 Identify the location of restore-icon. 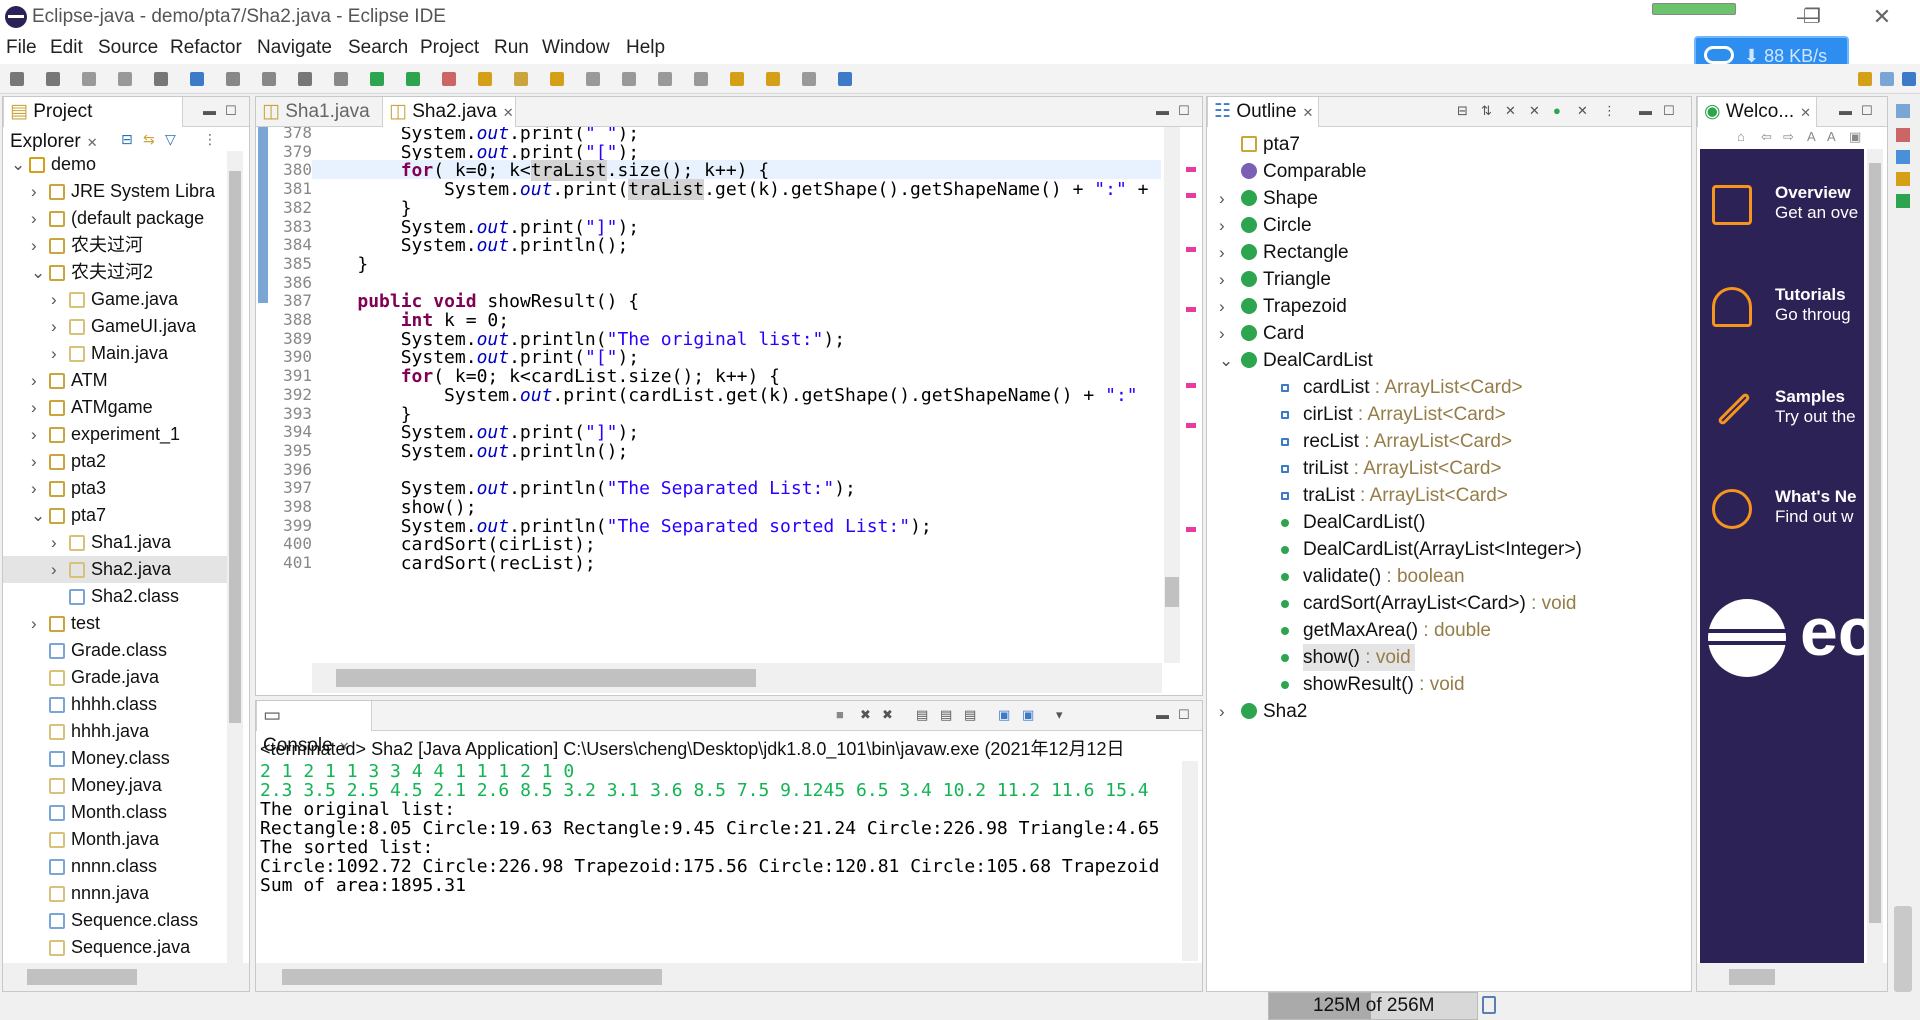
(1903, 111).